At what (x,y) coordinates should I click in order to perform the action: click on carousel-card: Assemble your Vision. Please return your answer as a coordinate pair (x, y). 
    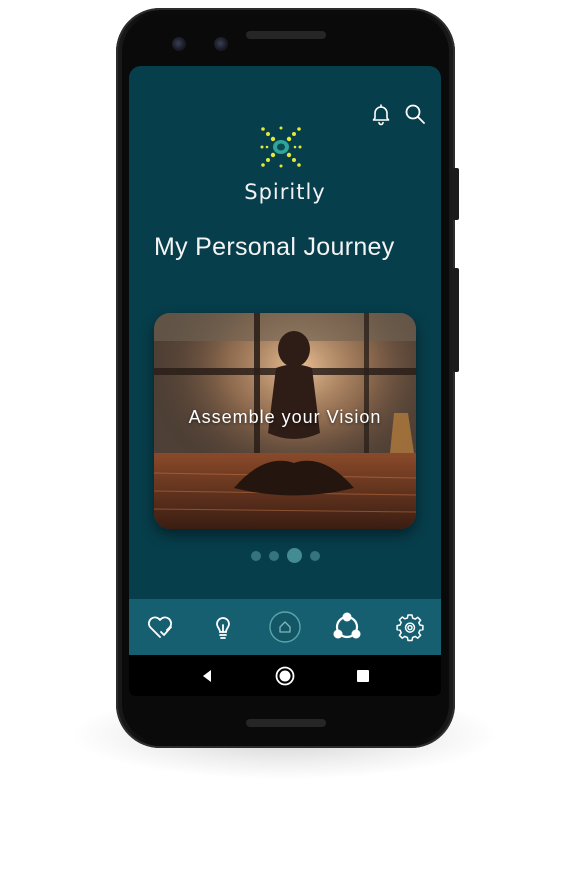
    Looking at the image, I should click on (285, 421).